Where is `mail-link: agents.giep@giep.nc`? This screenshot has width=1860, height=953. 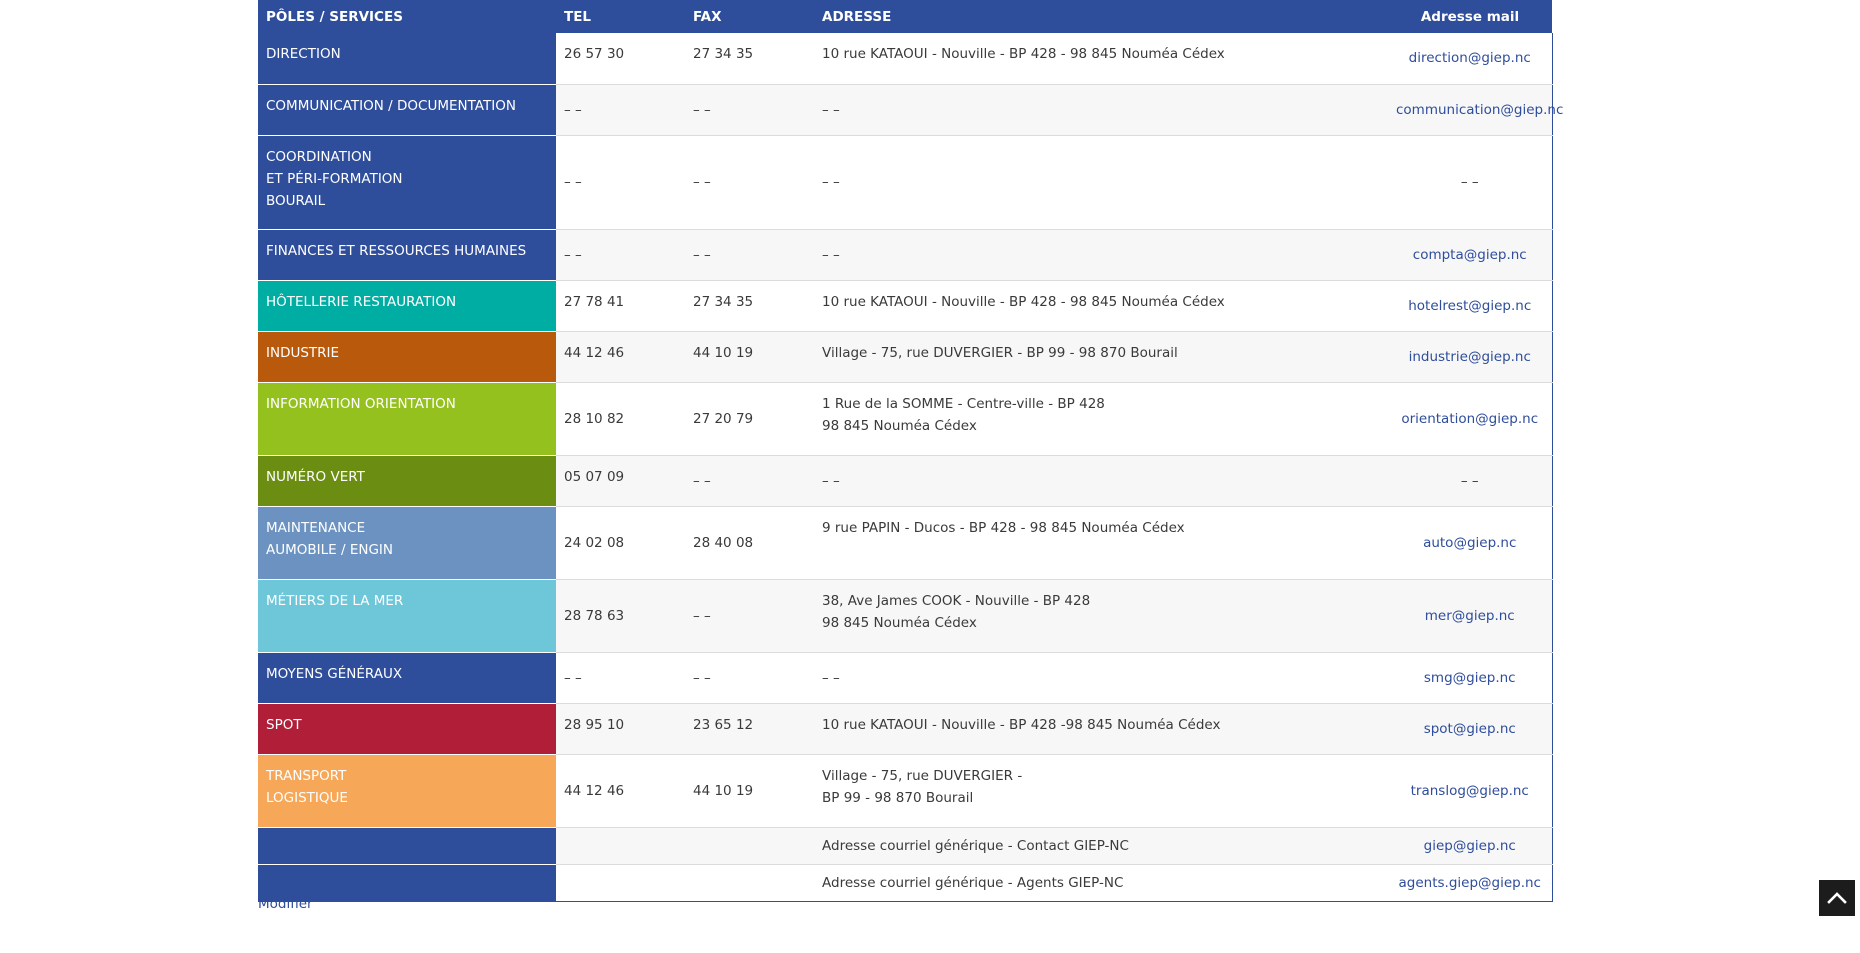 mail-link: agents.giep@giep.nc is located at coordinates (1470, 883).